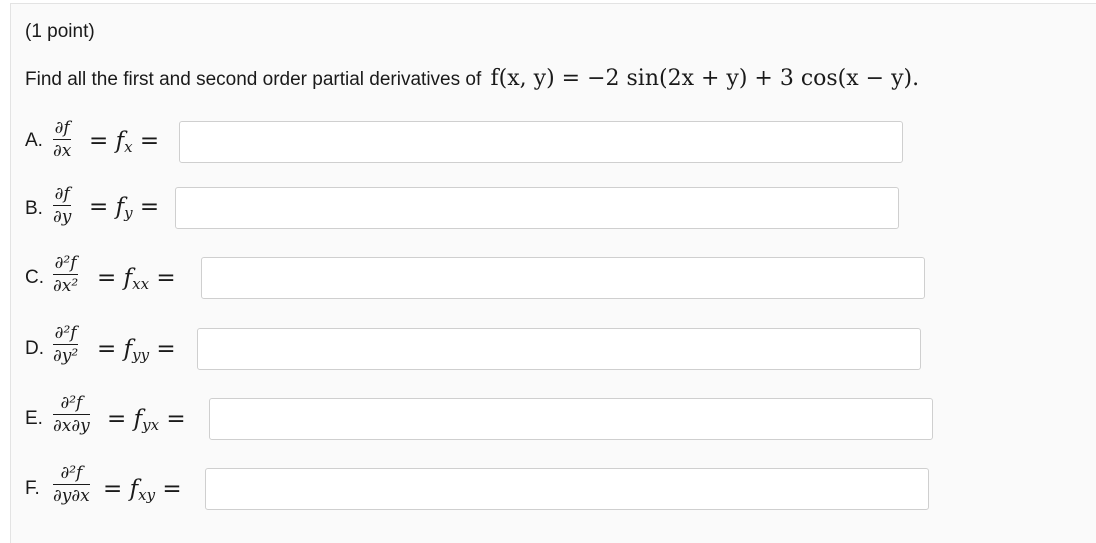  I want to click on question-letter: E., so click(34, 418).